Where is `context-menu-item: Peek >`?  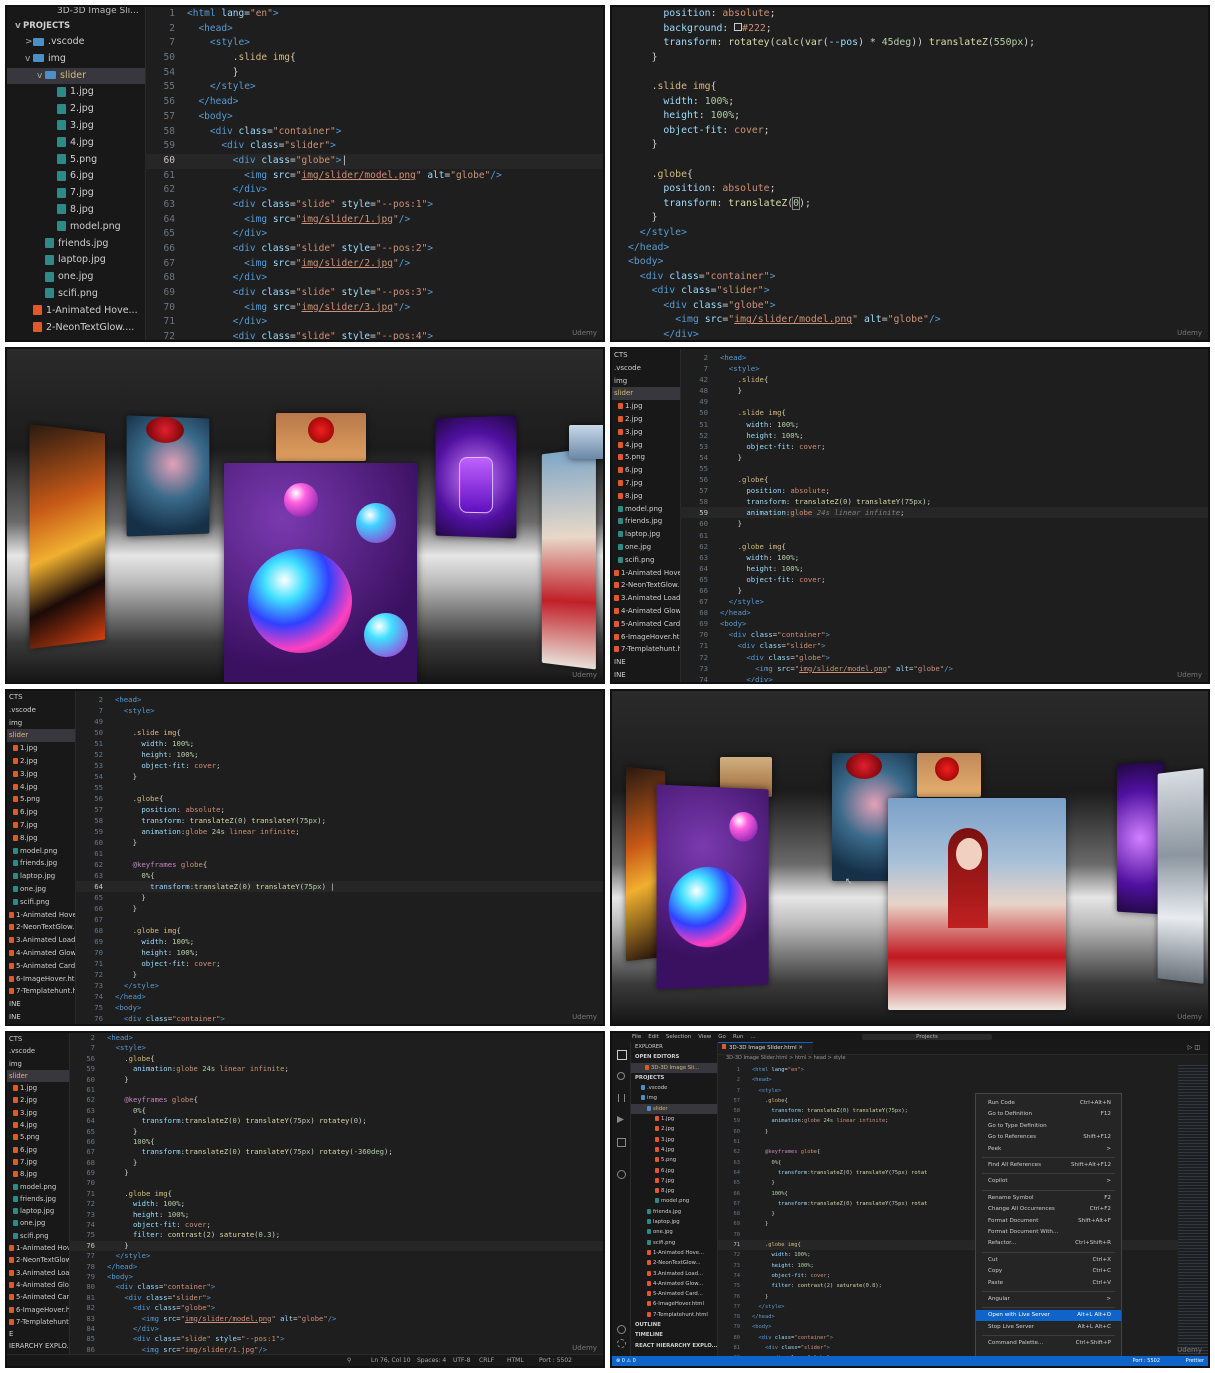
context-menu-item: Peek > is located at coordinates (1048, 1149).